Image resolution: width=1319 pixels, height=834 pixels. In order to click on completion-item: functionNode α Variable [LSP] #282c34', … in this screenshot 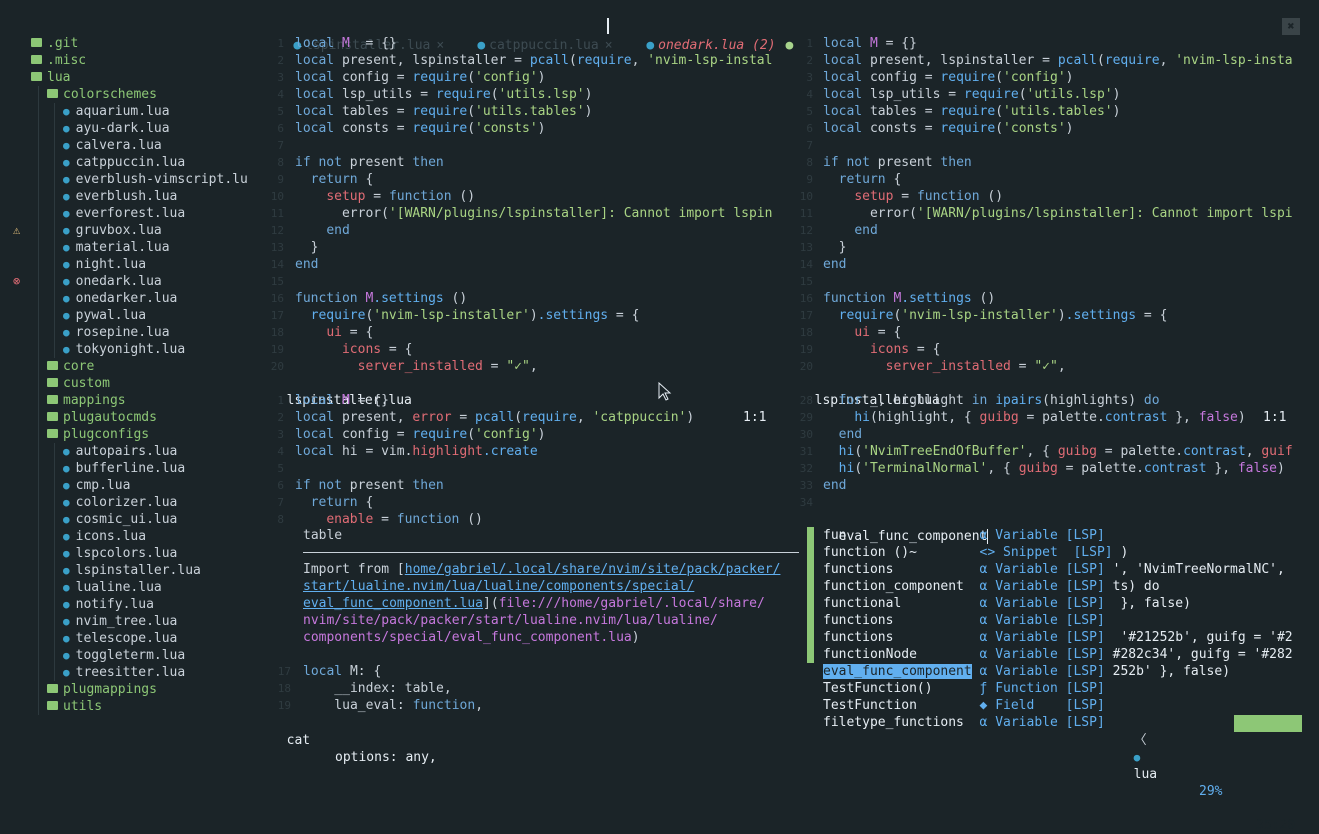, I will do `click(1058, 654)`.